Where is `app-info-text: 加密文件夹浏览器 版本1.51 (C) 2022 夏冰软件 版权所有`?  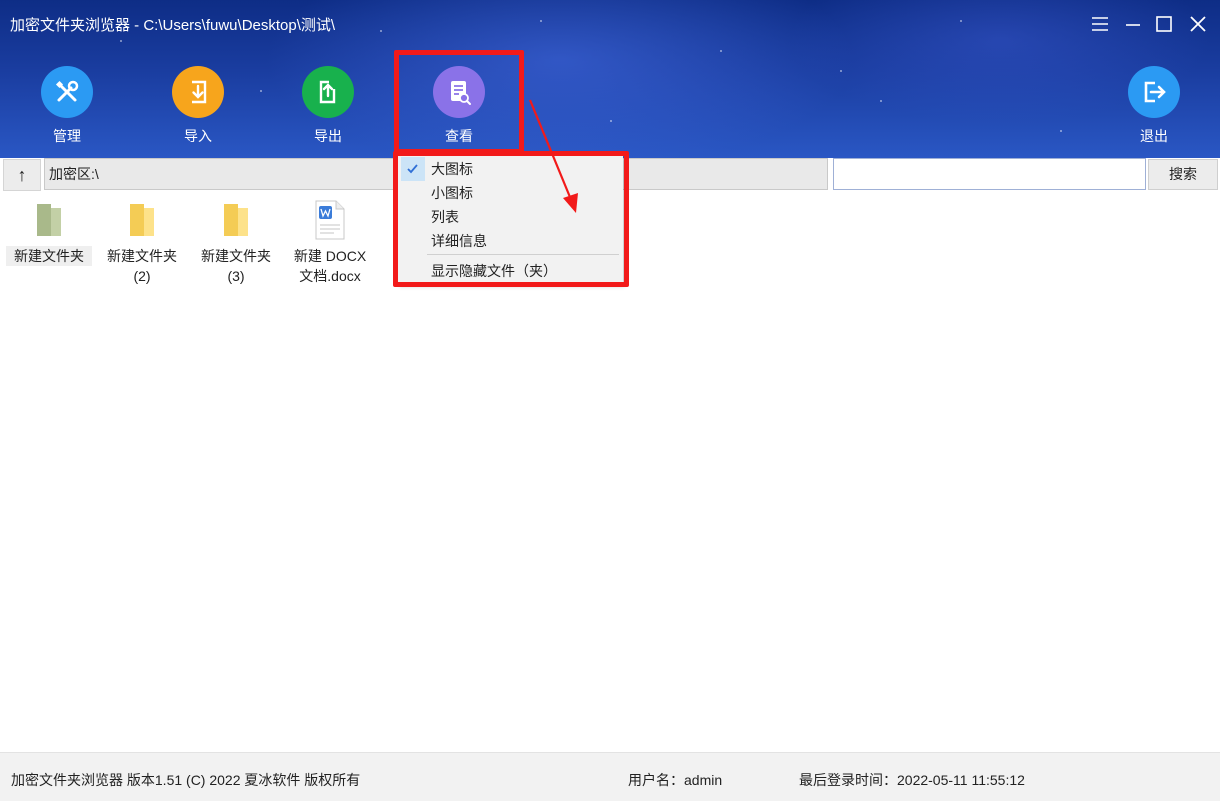
app-info-text: 加密文件夹浏览器 版本1.51 (C) 2022 夏冰软件 版权所有 is located at coordinates (186, 780).